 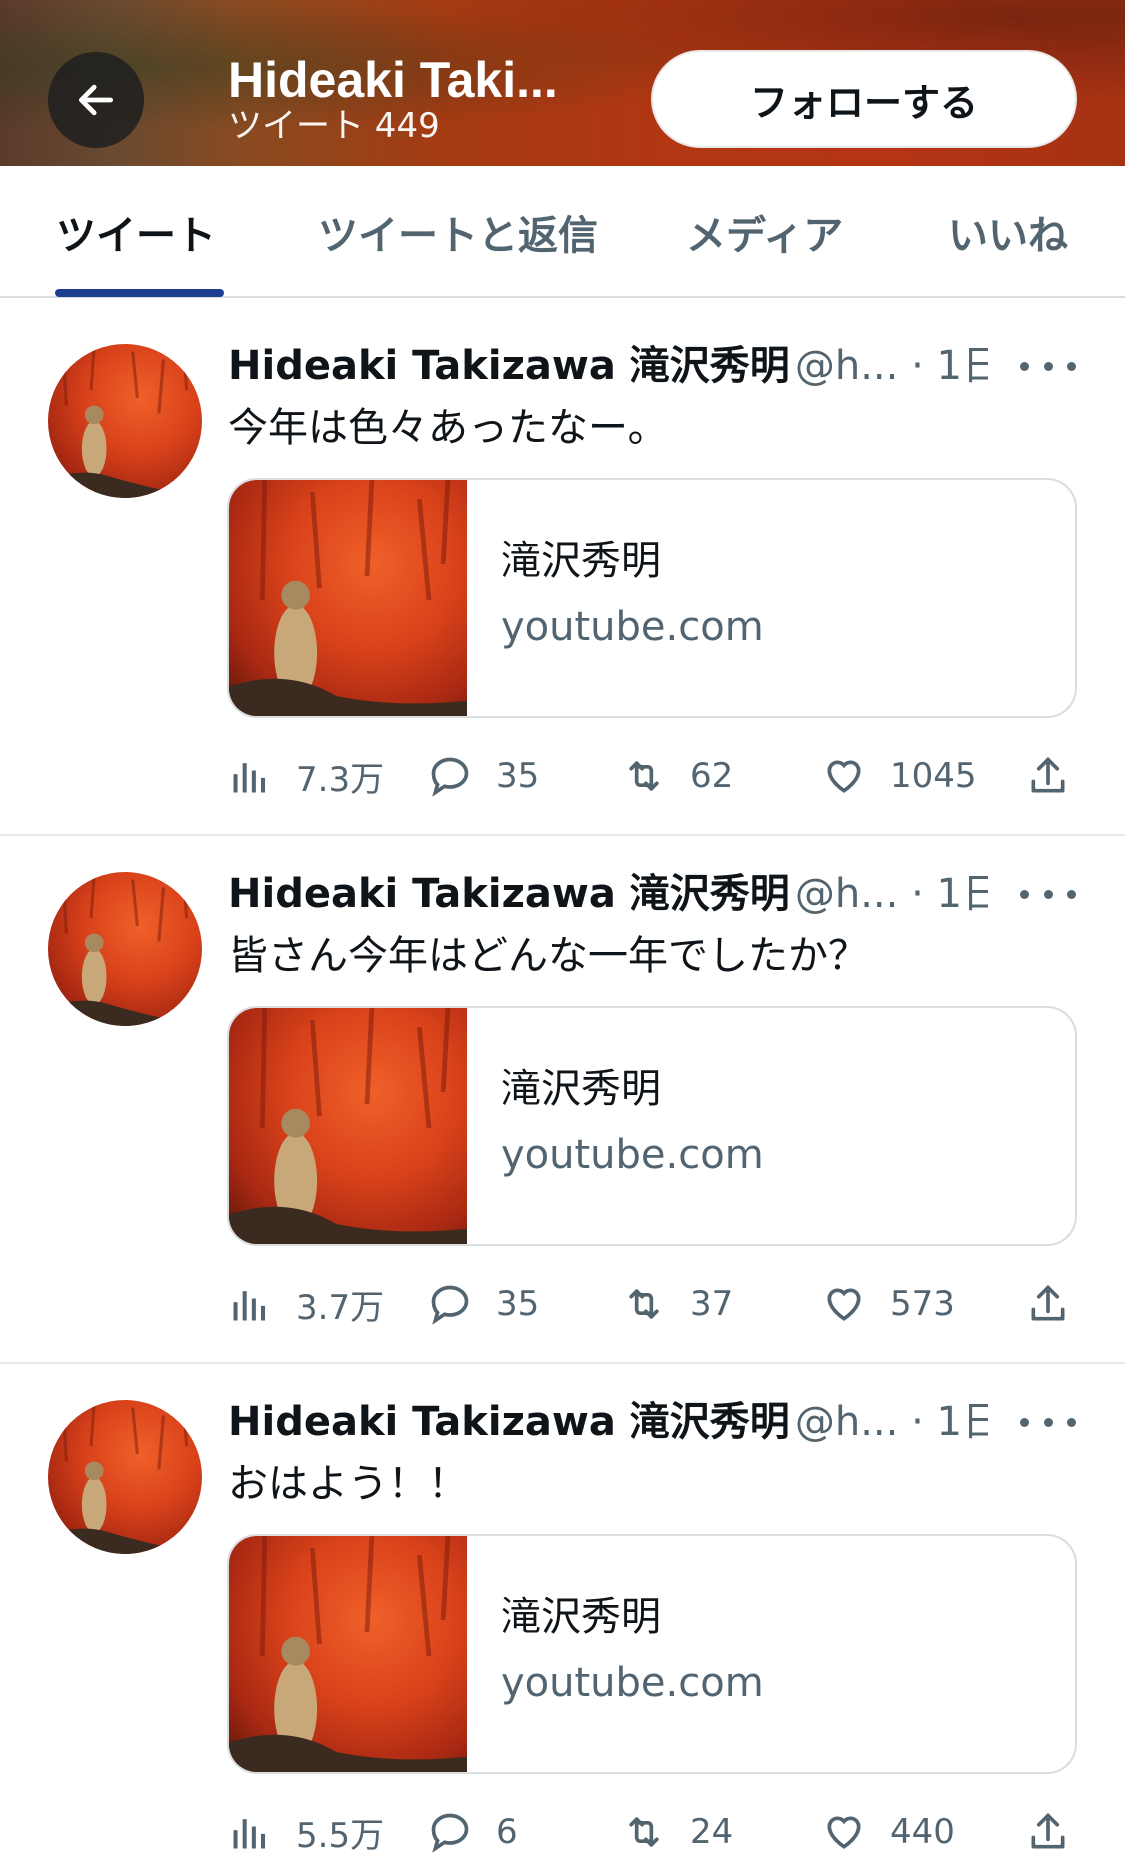 What do you see at coordinates (712, 1304) in the screenshot?
I see `retweet-count: 37` at bounding box center [712, 1304].